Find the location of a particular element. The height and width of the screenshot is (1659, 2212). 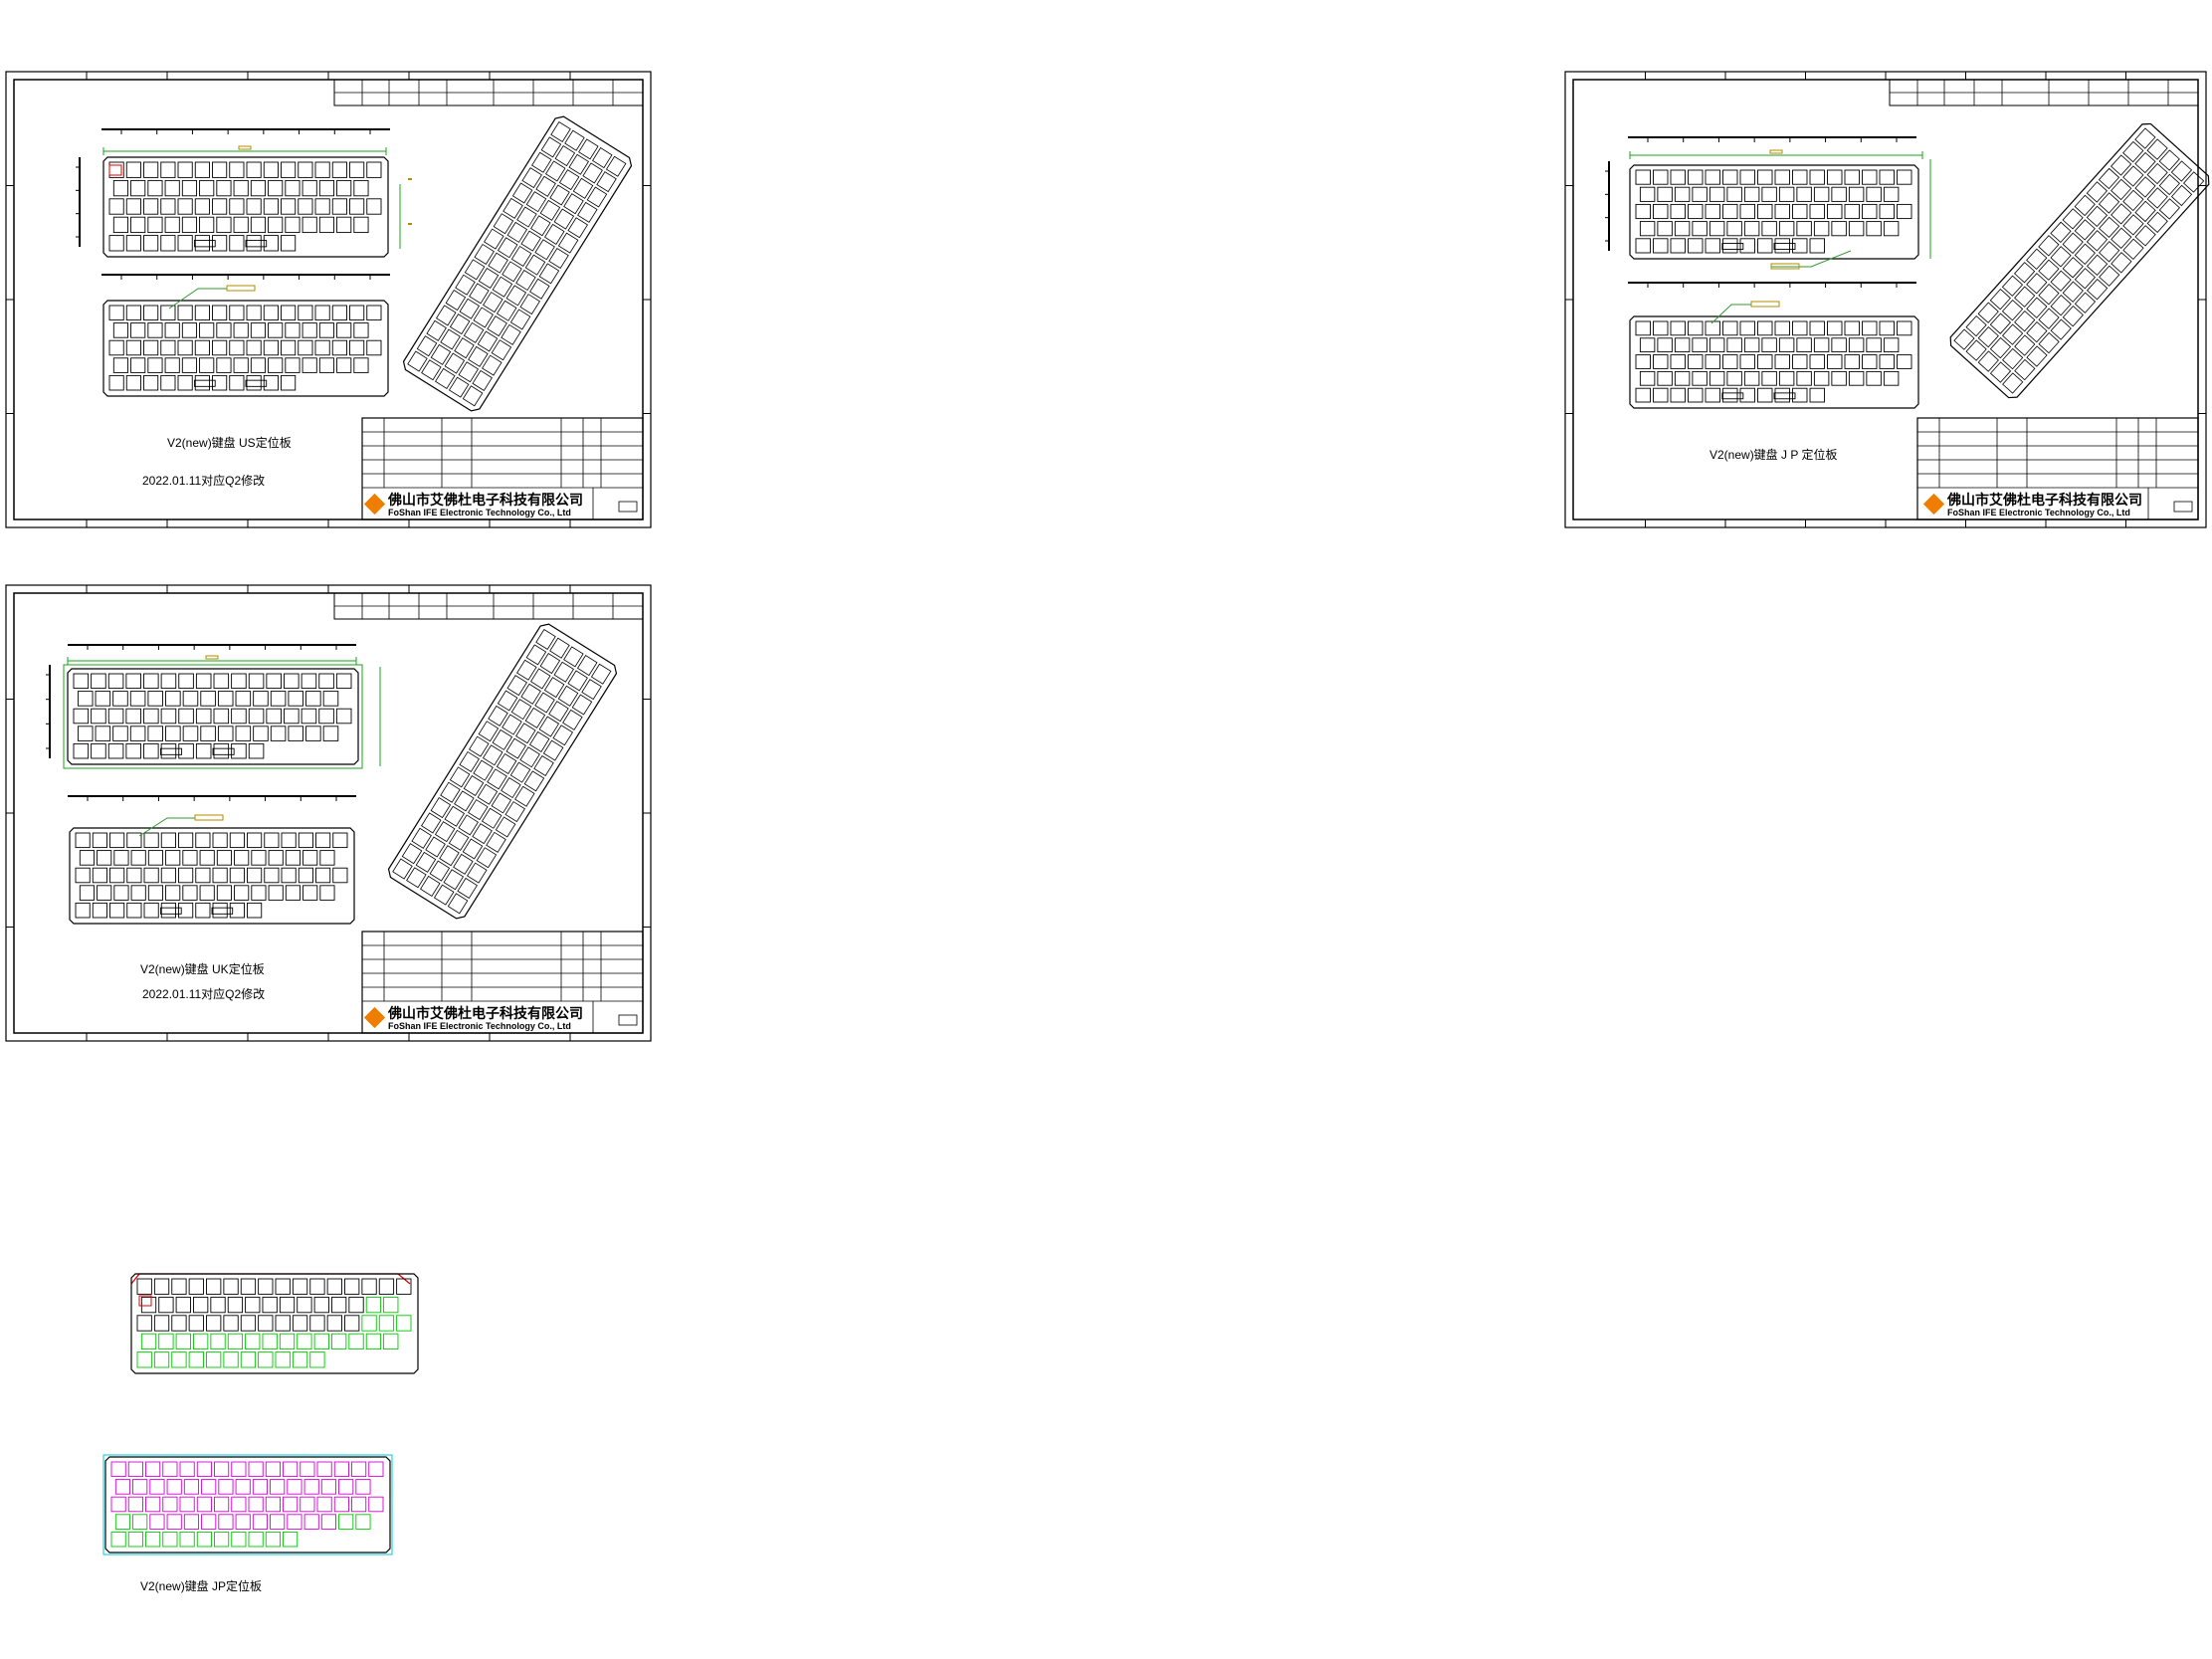

plate-outline is located at coordinates (2079, 260).